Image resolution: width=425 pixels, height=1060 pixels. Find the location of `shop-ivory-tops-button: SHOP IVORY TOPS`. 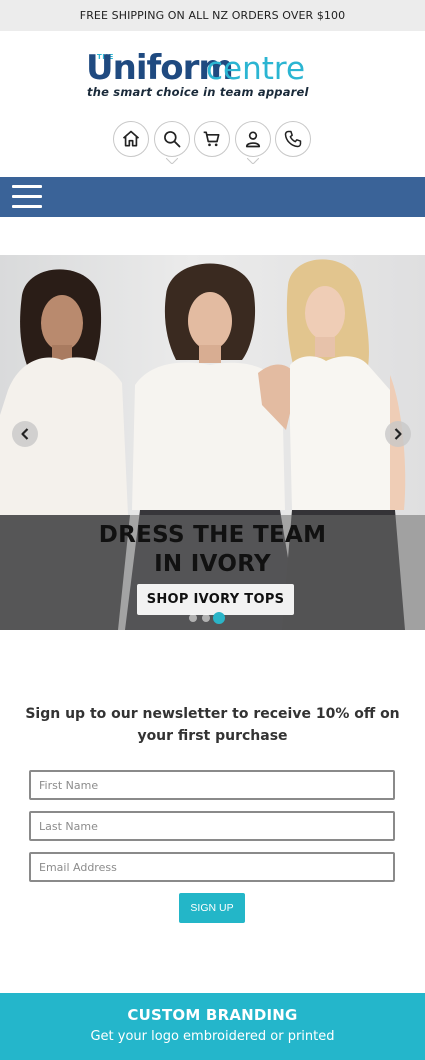

shop-ivory-tops-button: SHOP IVORY TOPS is located at coordinates (215, 599).